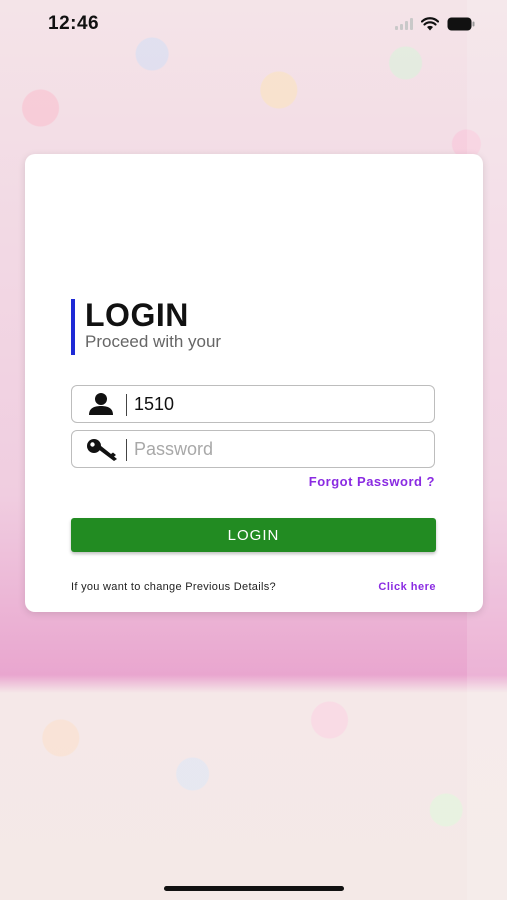 The image size is (507, 900). Describe the element at coordinates (137, 315) in the screenshot. I see `page-title: LOGIN` at that location.